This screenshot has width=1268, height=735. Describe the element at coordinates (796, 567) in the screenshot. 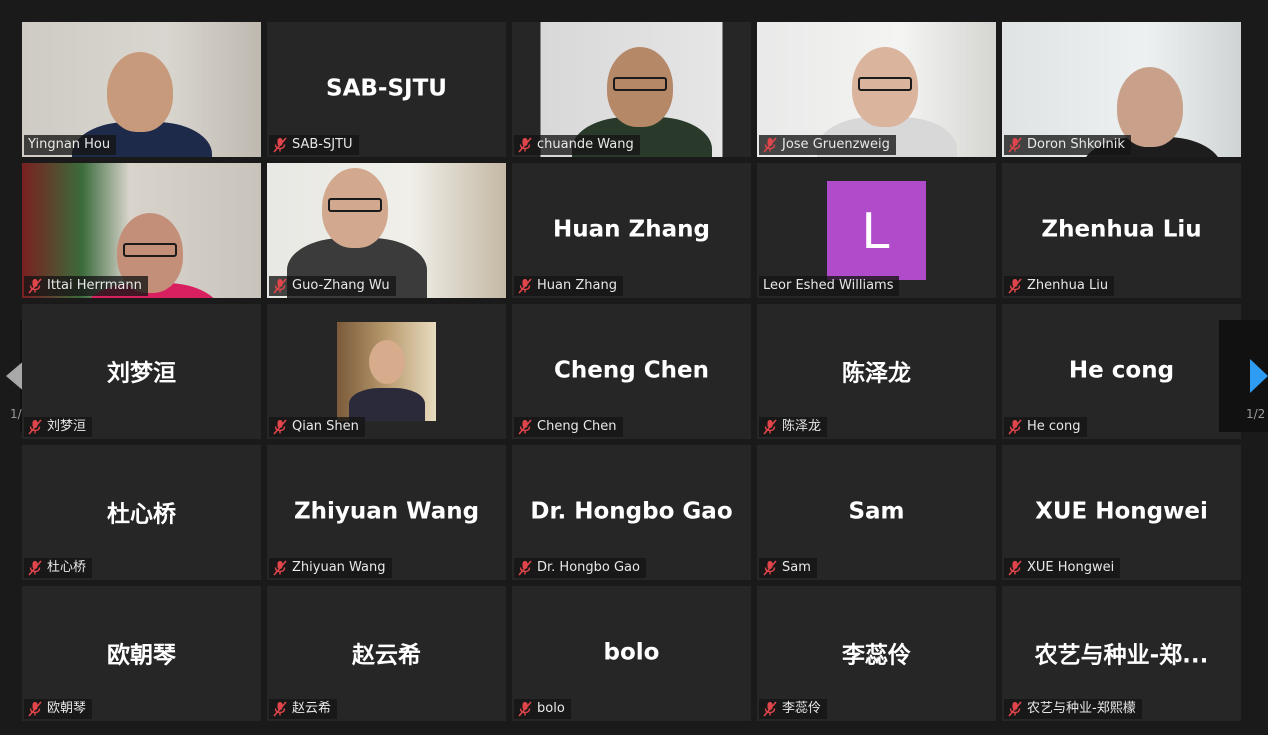

I see `participant-name: Sam` at that location.